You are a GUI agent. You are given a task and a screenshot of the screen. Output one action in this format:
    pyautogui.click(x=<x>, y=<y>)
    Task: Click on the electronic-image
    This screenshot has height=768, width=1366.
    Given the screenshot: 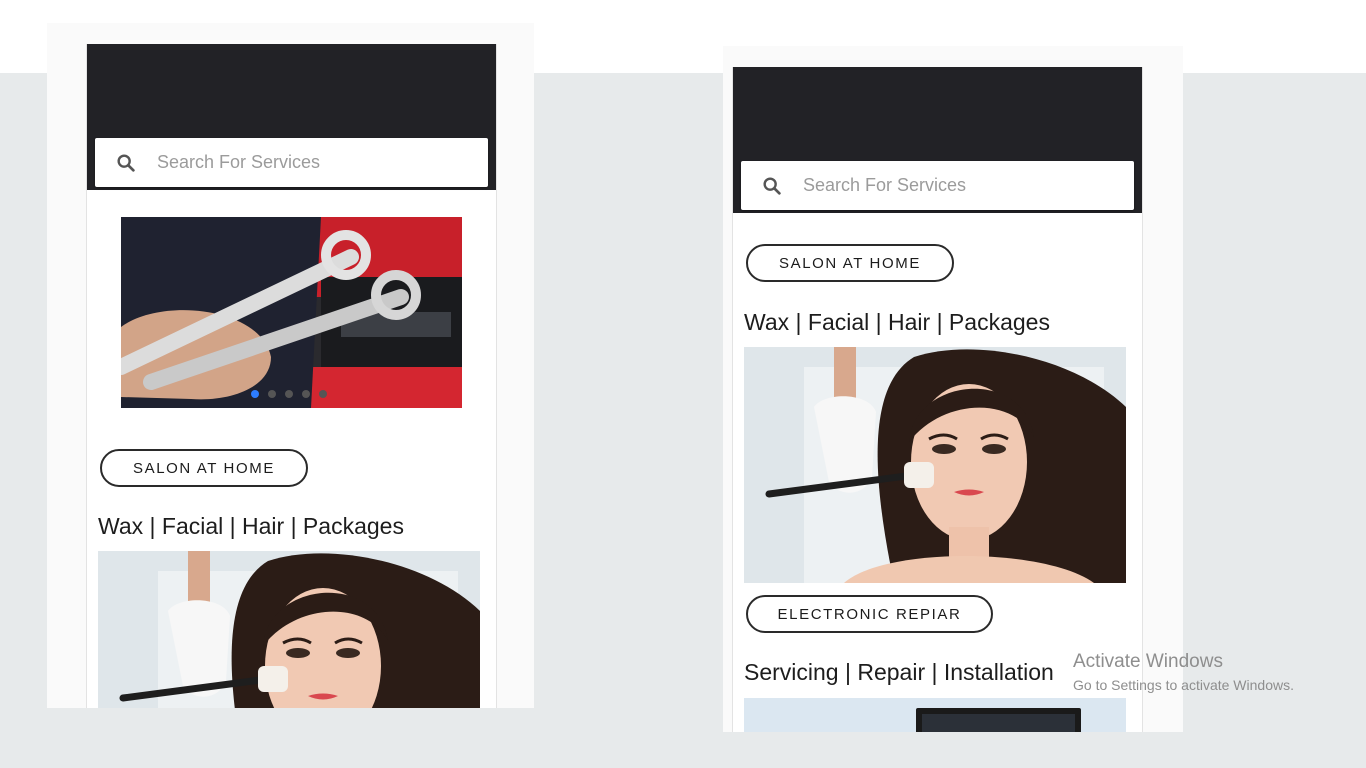 What is the action you would take?
    pyautogui.click(x=935, y=715)
    